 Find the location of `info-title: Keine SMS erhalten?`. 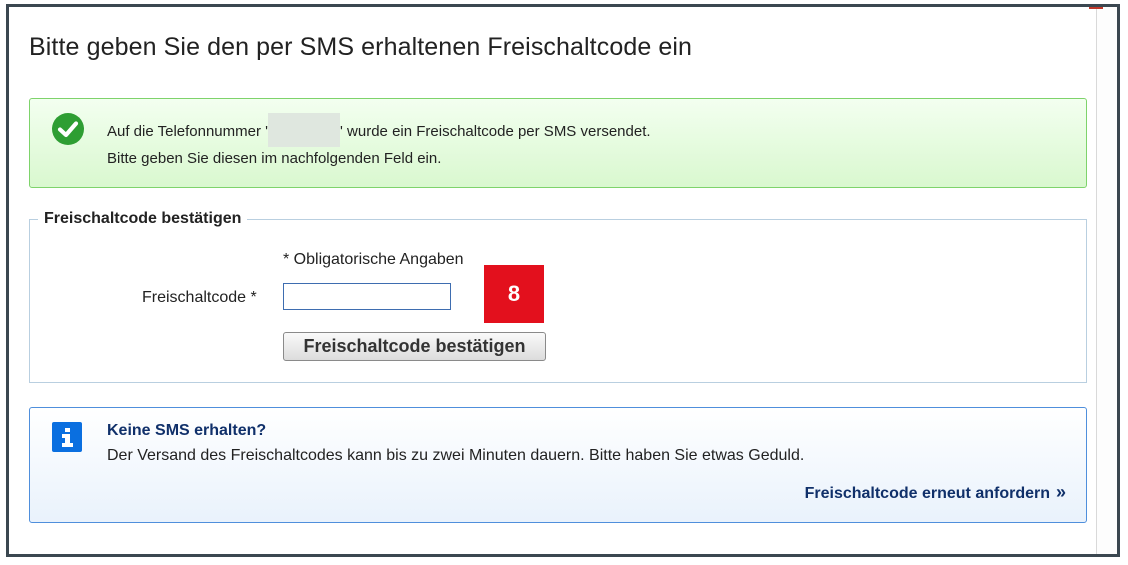

info-title: Keine SMS erhalten? is located at coordinates (187, 430).